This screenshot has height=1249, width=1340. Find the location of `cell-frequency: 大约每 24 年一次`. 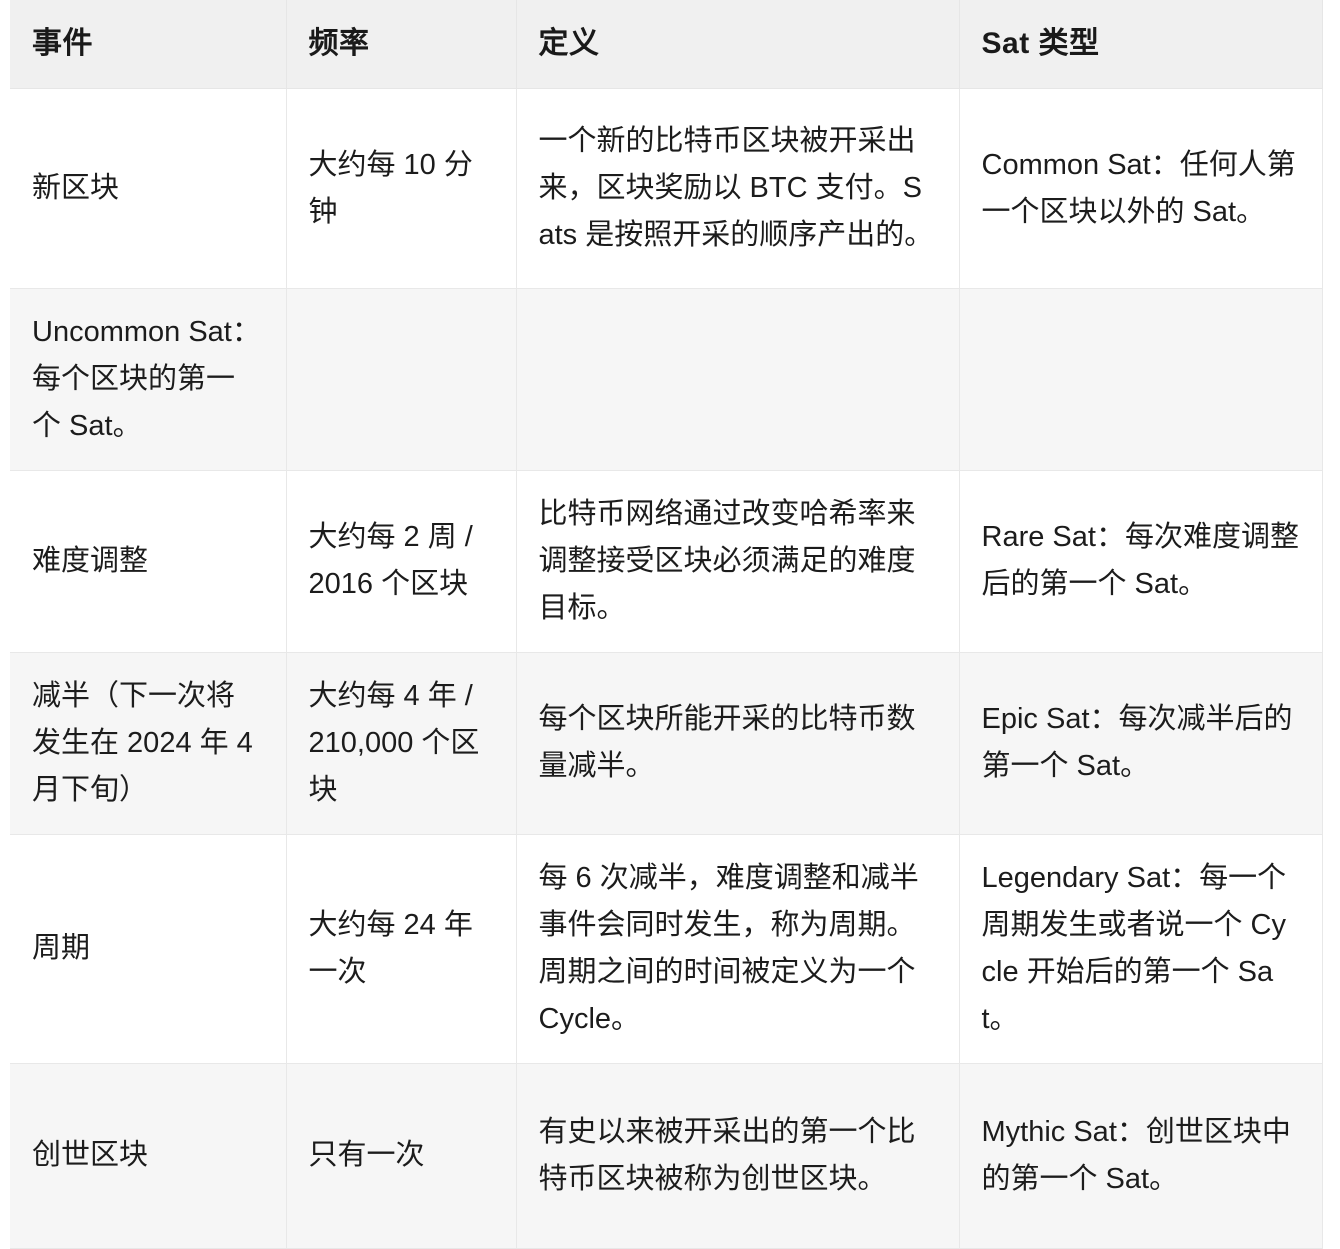

cell-frequency: 大约每 24 年一次 is located at coordinates (401, 948).